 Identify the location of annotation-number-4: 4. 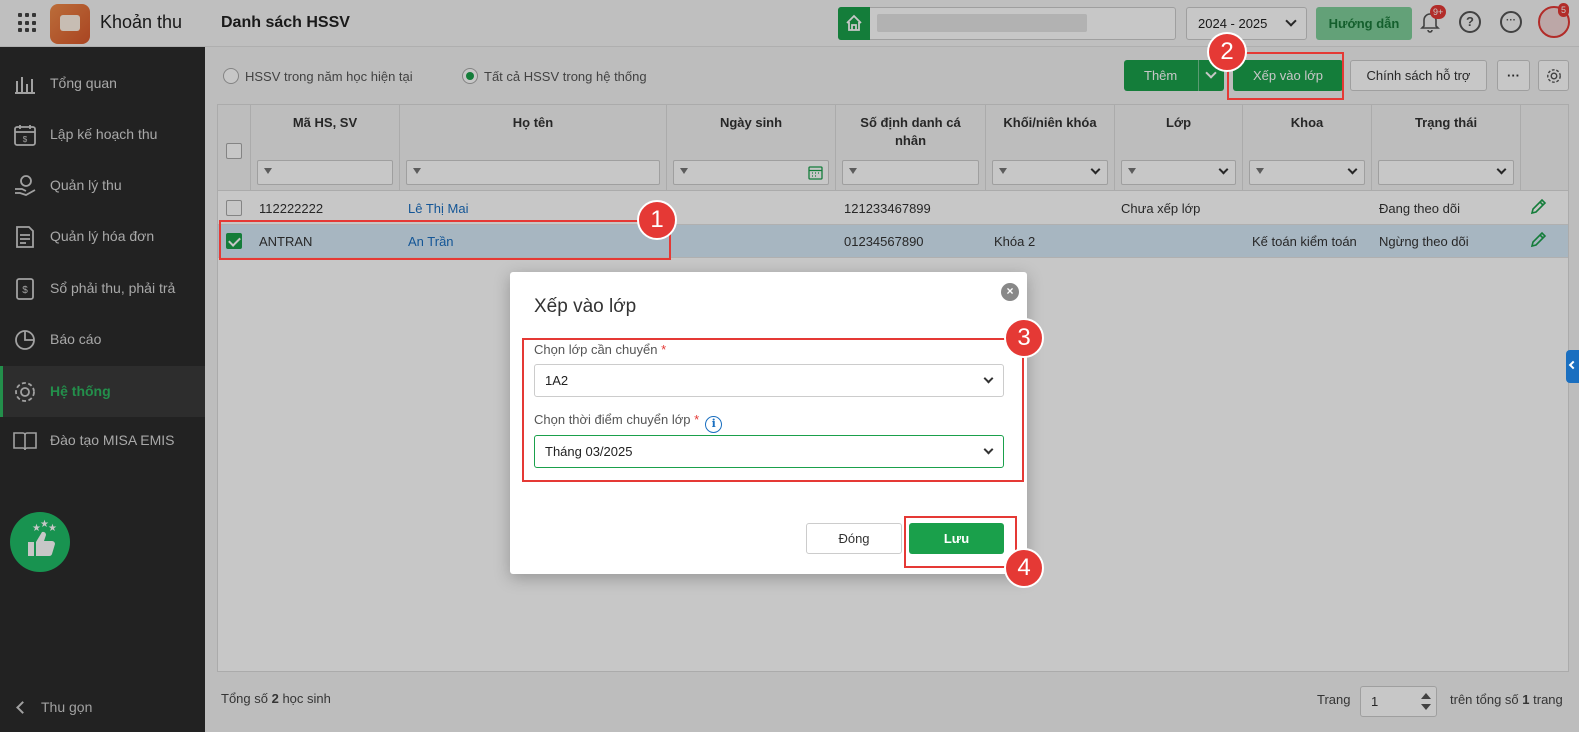
(1024, 568).